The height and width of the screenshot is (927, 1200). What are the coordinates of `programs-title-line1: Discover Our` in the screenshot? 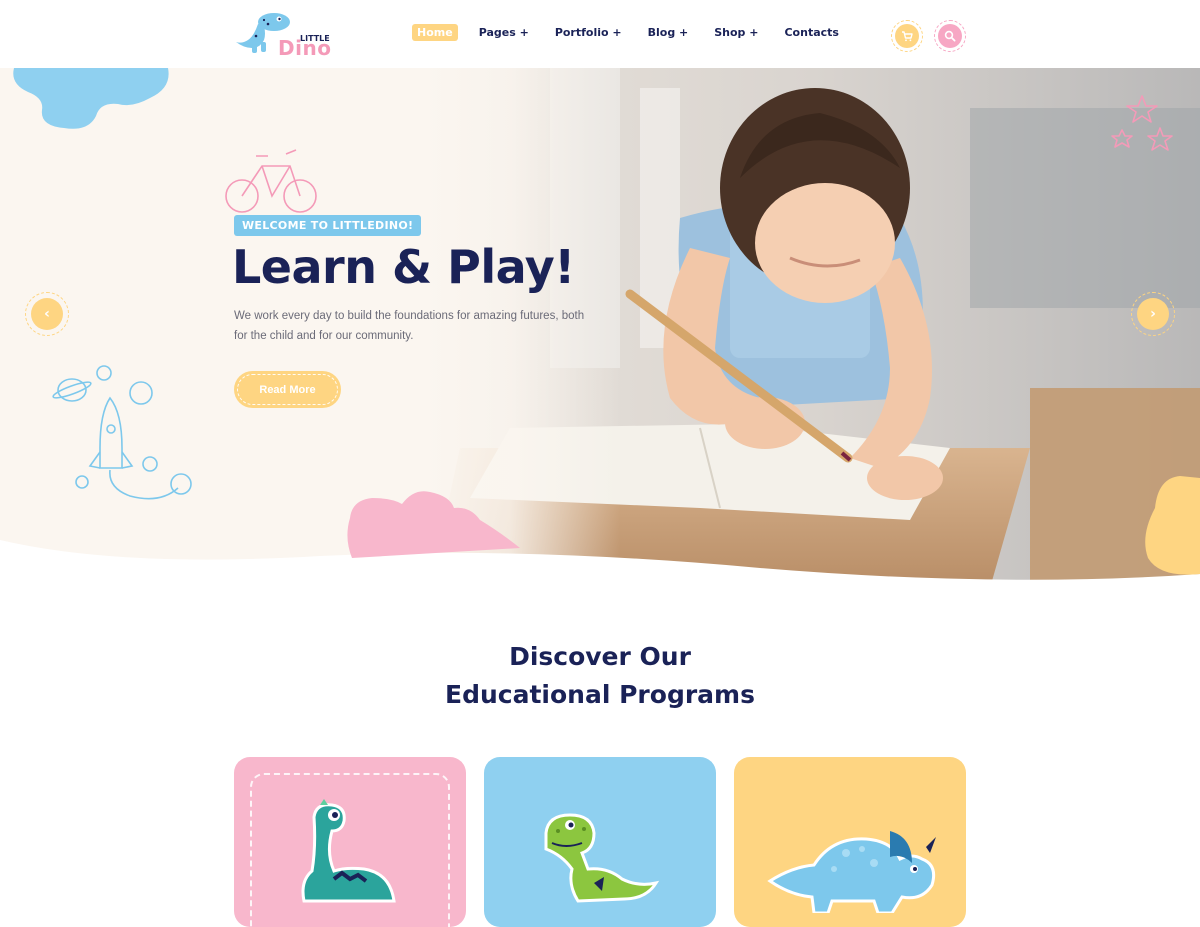 It's located at (600, 657).